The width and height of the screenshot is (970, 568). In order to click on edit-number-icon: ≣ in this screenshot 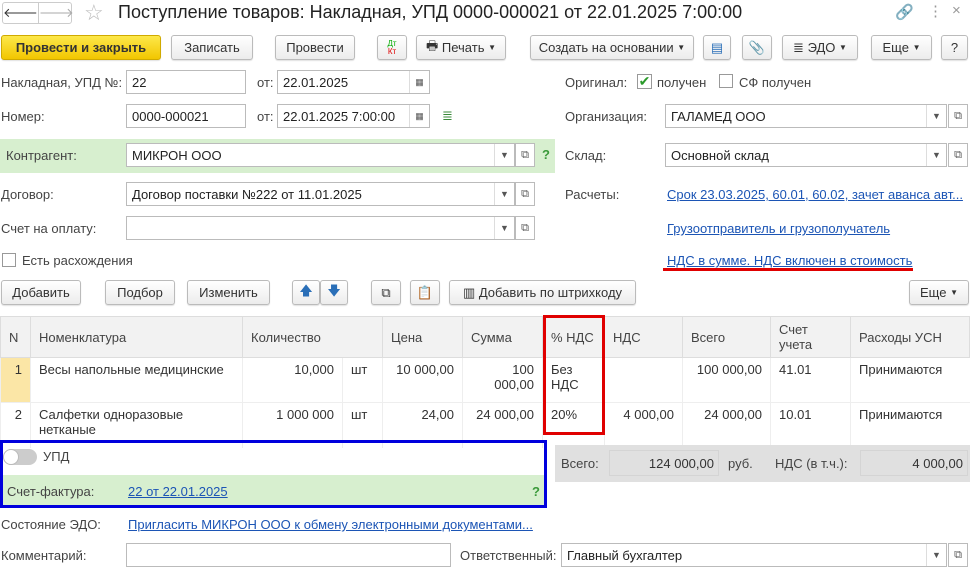, I will do `click(447, 116)`.